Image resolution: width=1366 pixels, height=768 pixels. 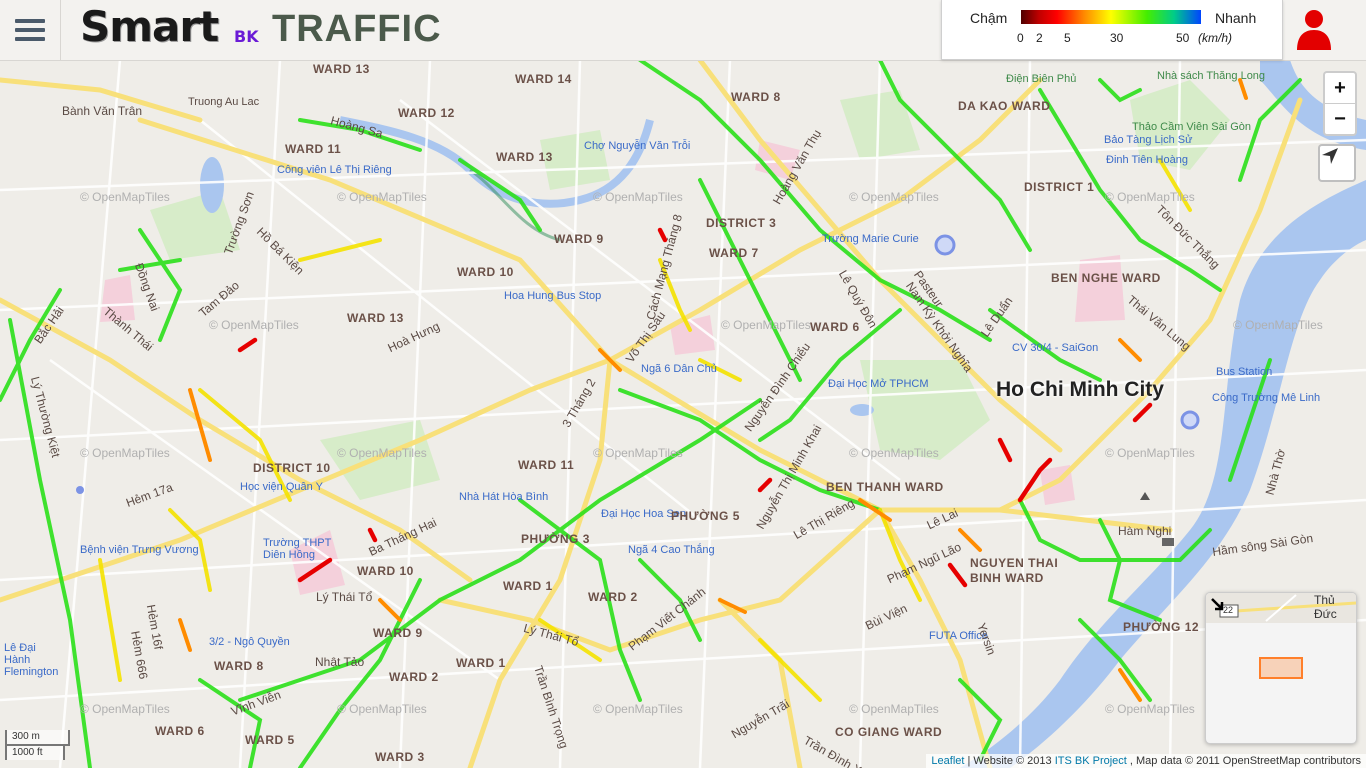 What do you see at coordinates (741, 223) in the screenshot?
I see `map-label: DISTRICT 3` at bounding box center [741, 223].